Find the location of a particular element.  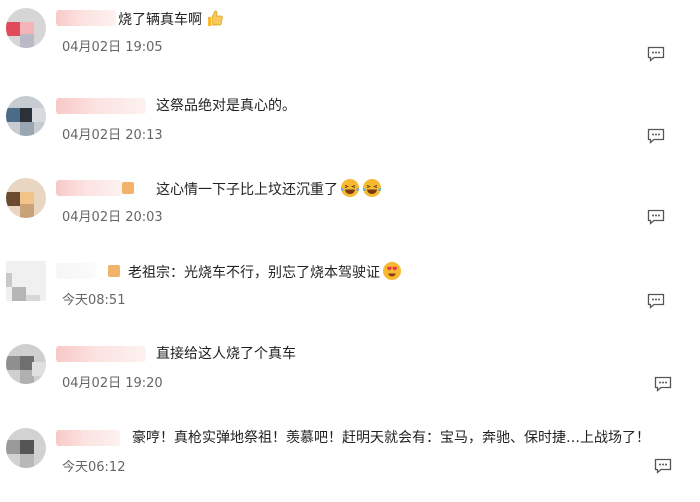

comment-text: 这祭品绝对是真心的。 is located at coordinates (226, 106).